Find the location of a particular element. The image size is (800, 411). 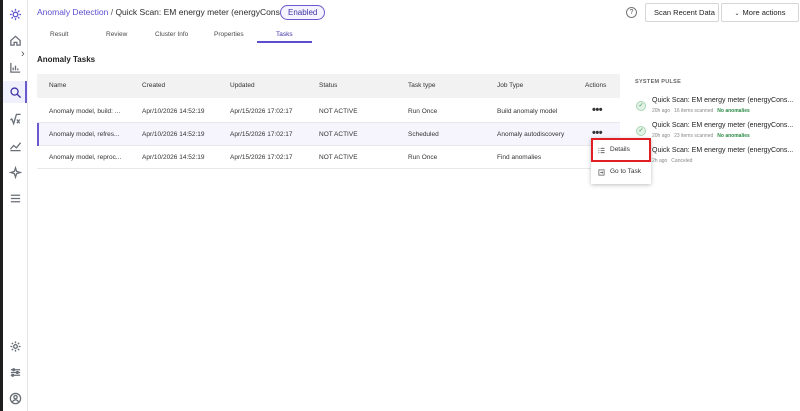

column-header-name: Name is located at coordinates (57, 85).